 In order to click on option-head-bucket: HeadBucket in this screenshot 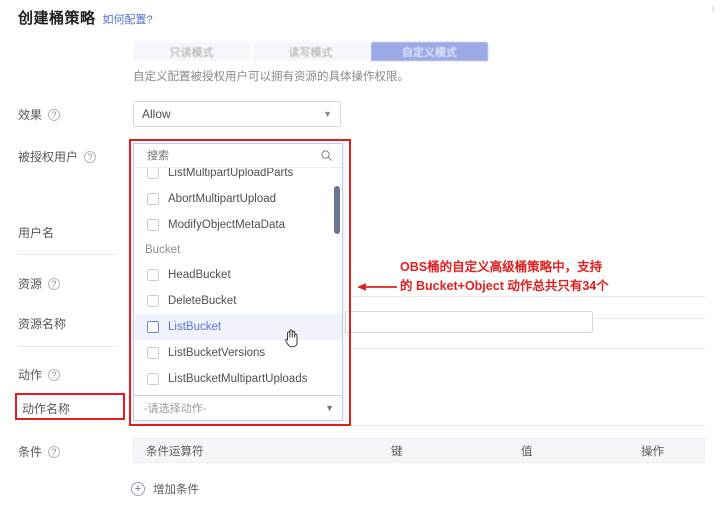, I will do `click(238, 275)`.